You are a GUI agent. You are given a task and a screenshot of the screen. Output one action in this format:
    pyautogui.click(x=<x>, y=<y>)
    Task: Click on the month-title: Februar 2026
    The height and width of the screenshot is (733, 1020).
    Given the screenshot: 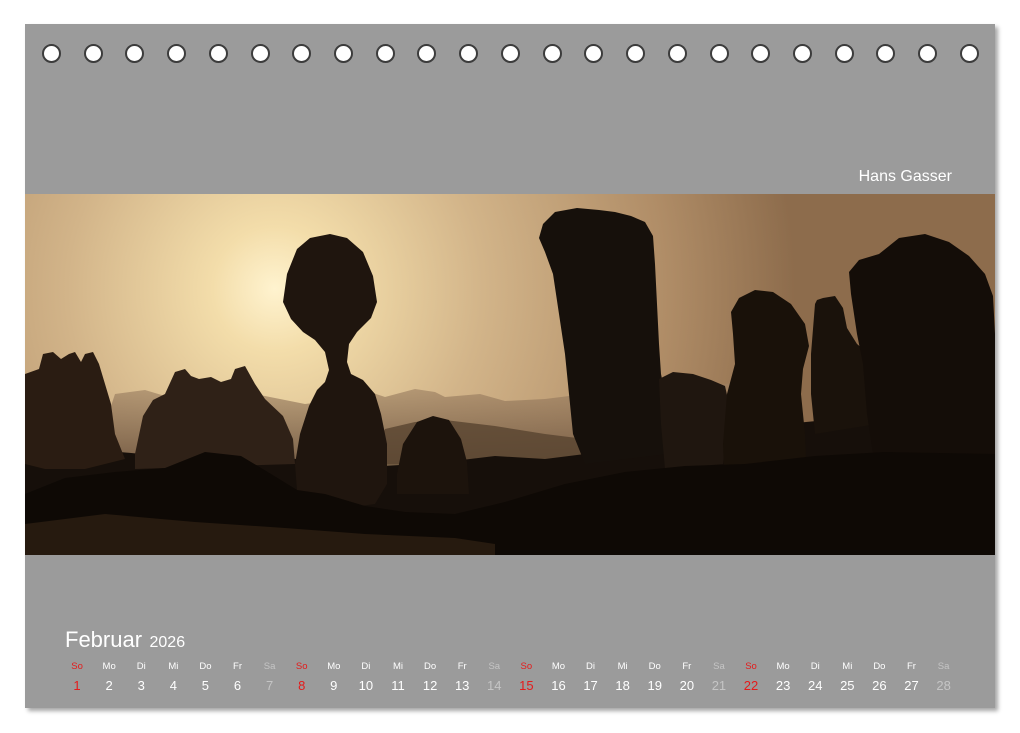 What is the action you would take?
    pyautogui.click(x=125, y=640)
    